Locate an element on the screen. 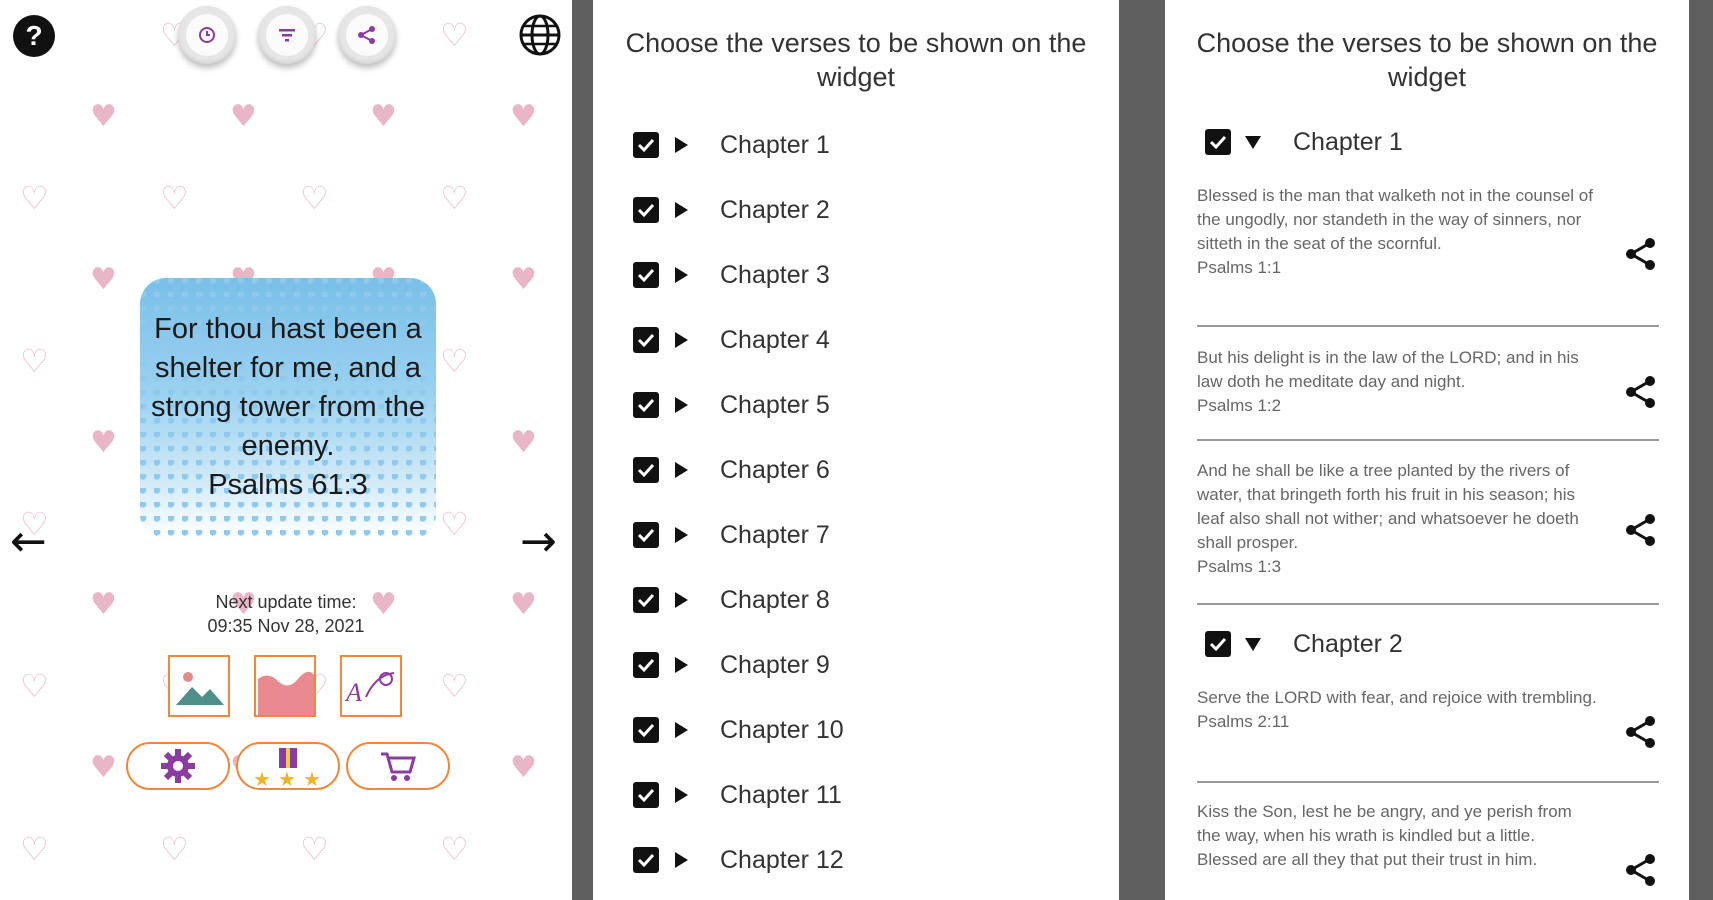 Image resolution: width=1713 pixels, height=900 pixels. chapter-label: Chapter 1 is located at coordinates (1348, 141).